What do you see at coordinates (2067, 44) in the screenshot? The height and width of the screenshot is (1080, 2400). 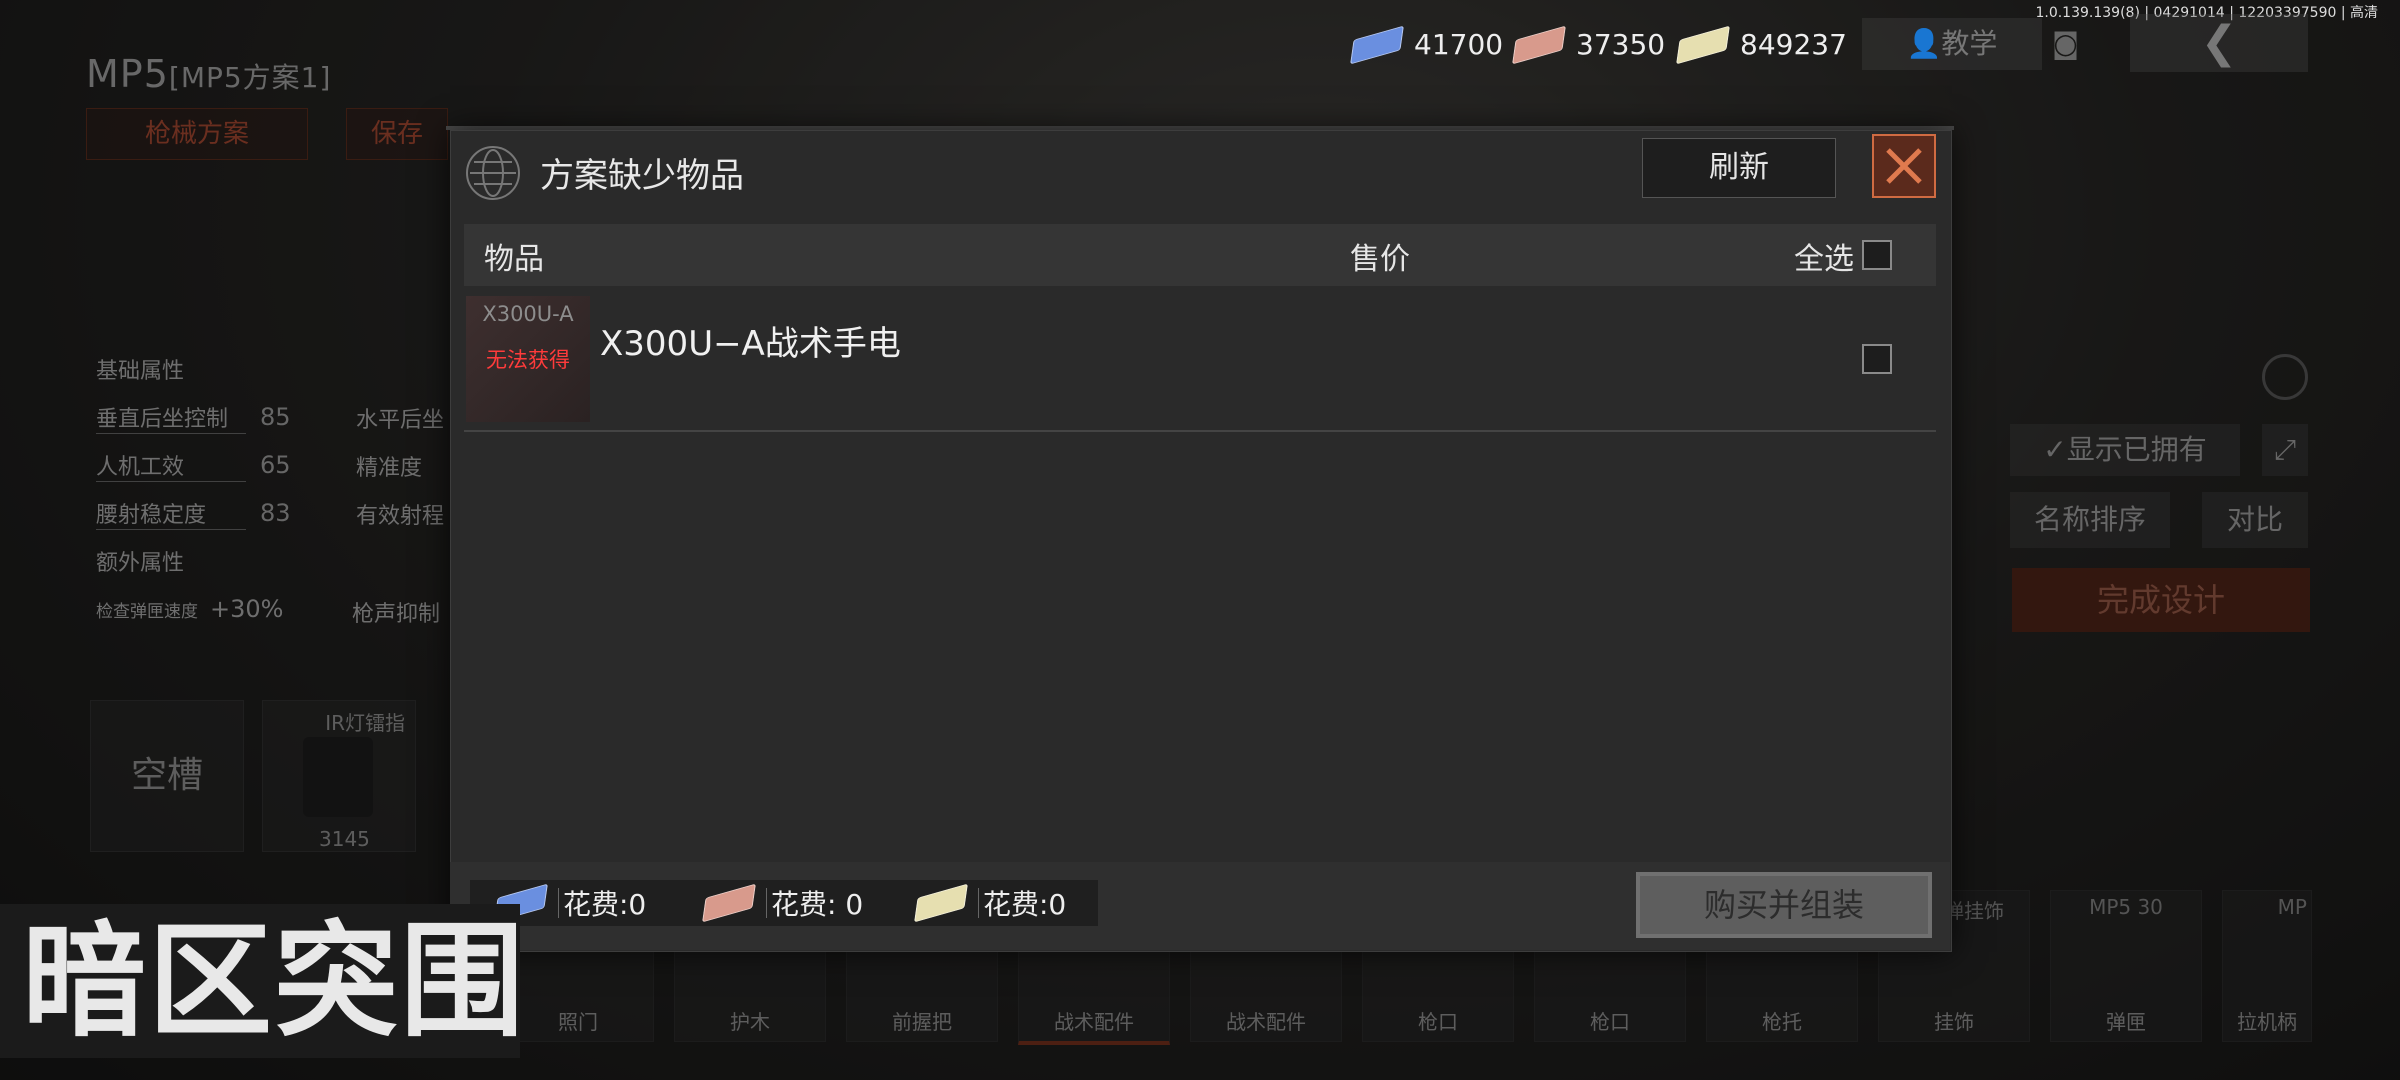 I see `camera-icon: ◙` at bounding box center [2067, 44].